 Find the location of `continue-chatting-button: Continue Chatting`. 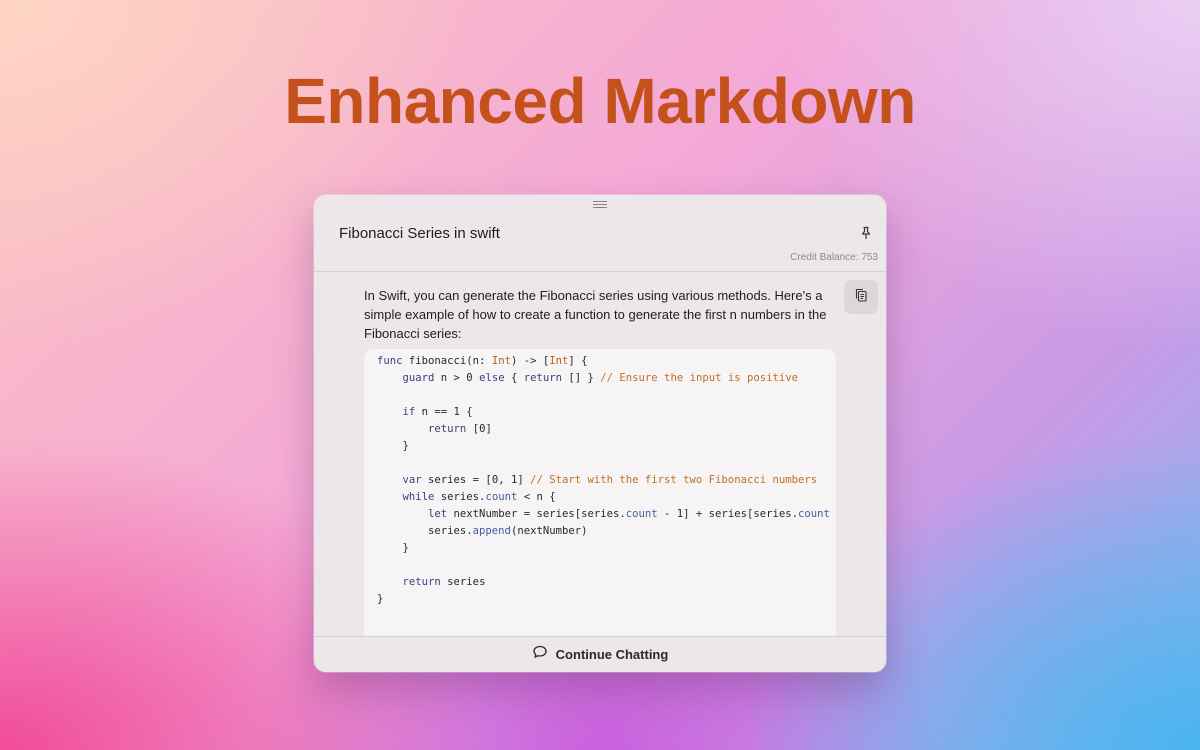

continue-chatting-button: Continue Chatting is located at coordinates (600, 654).